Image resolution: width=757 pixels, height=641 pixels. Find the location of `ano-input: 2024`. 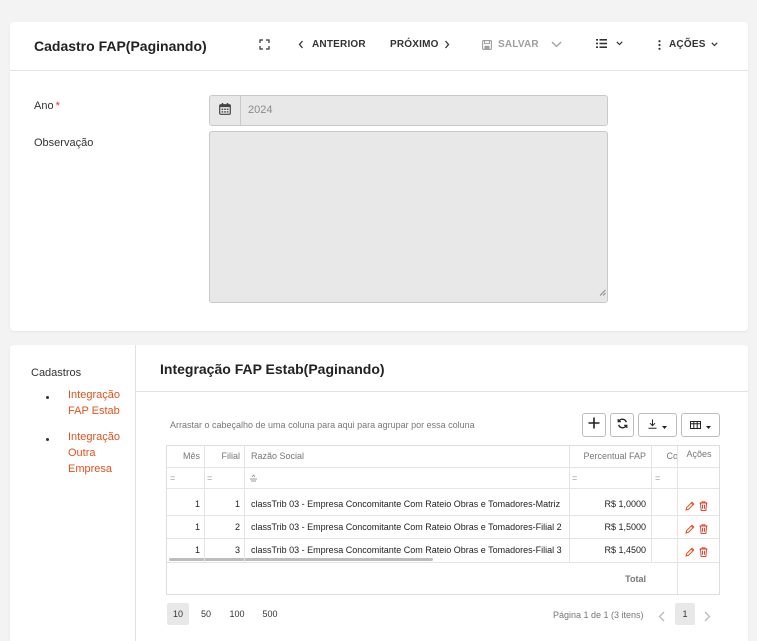

ano-input: 2024 is located at coordinates (408, 110).